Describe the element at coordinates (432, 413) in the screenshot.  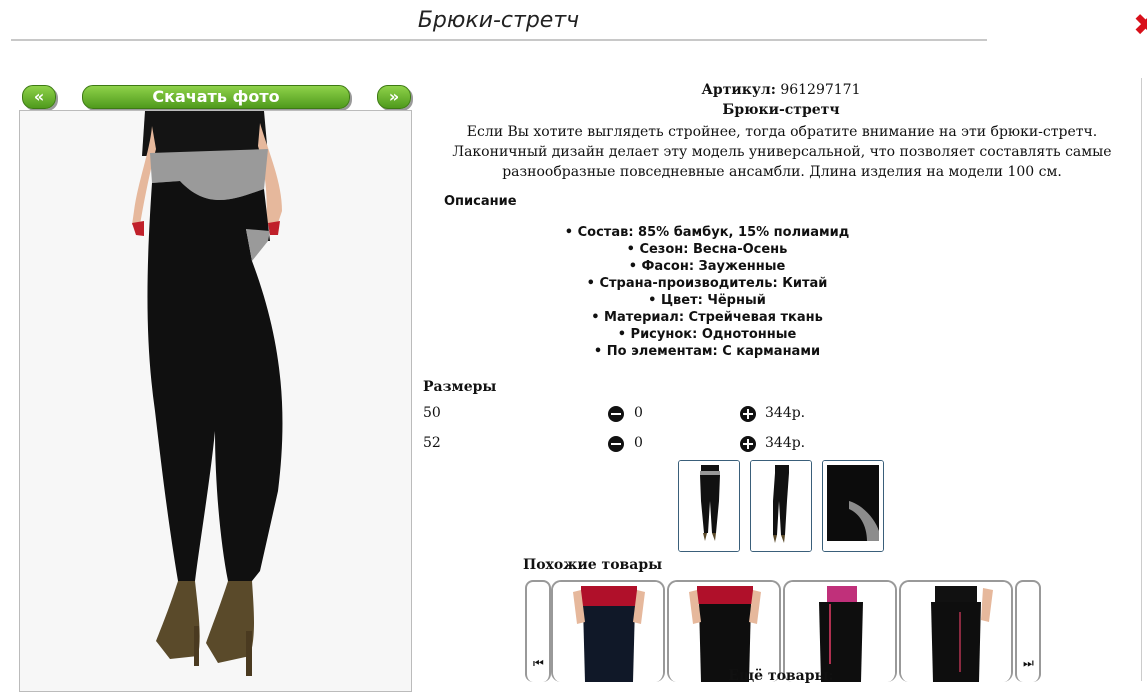
I see `size-value: 50` at that location.